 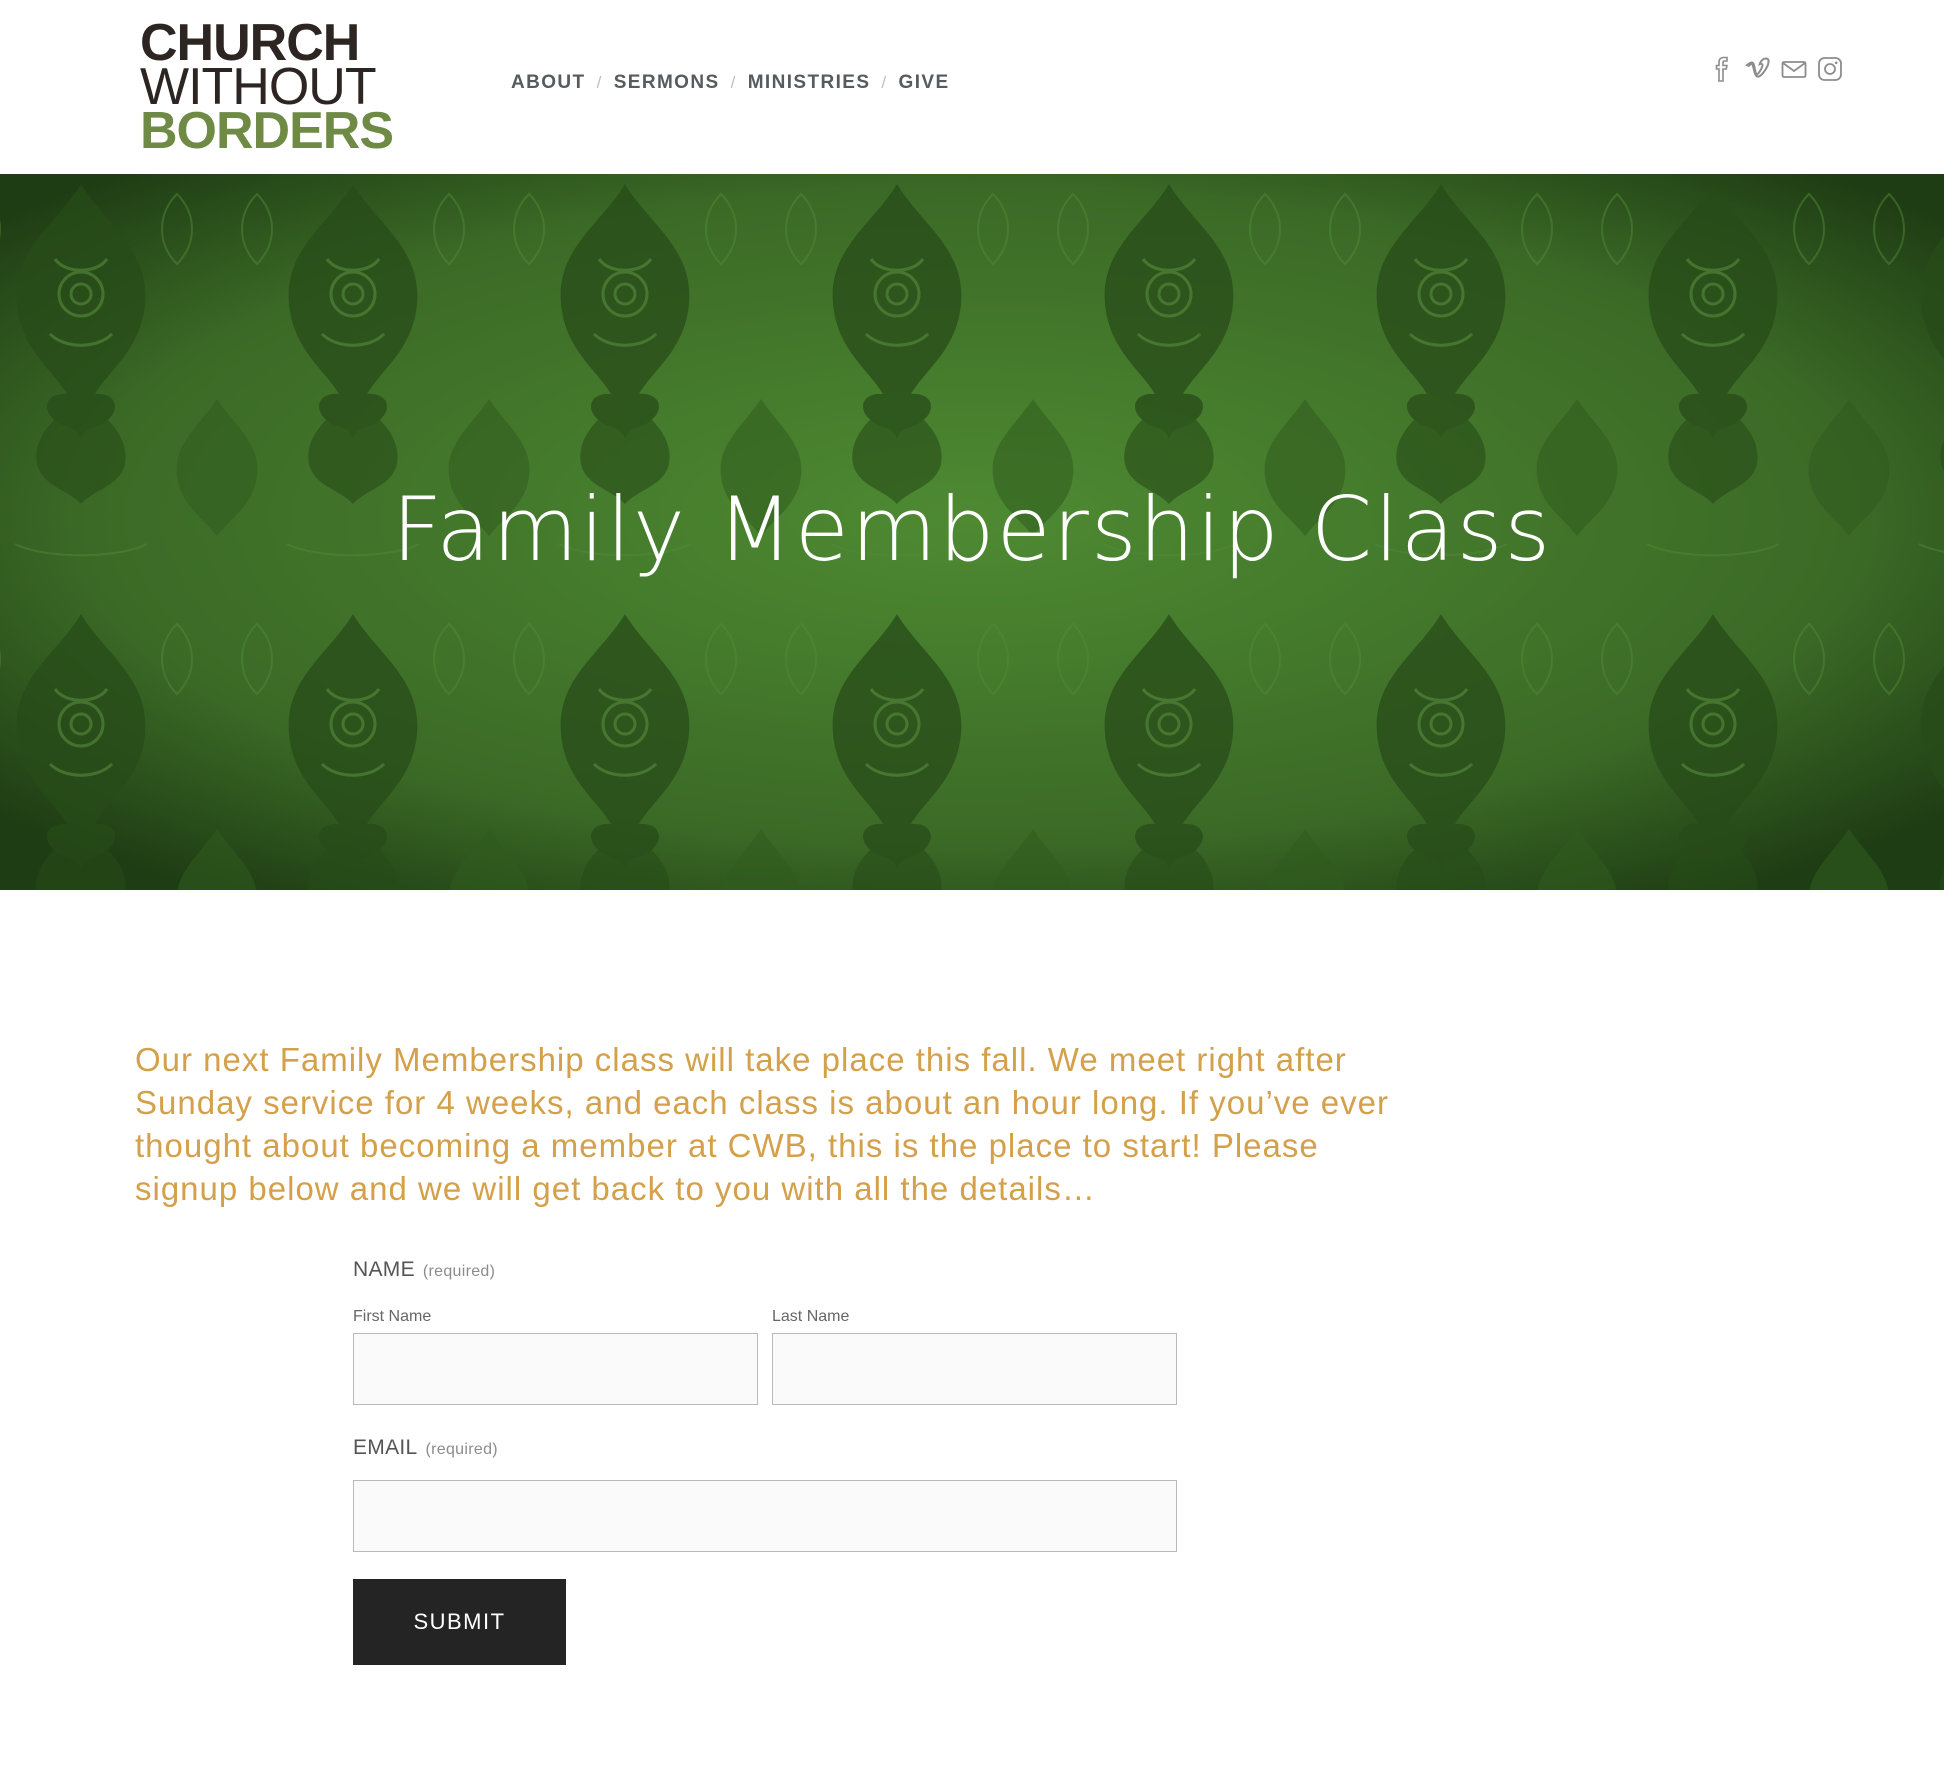 What do you see at coordinates (1776, 69) in the screenshot?
I see `social-links` at bounding box center [1776, 69].